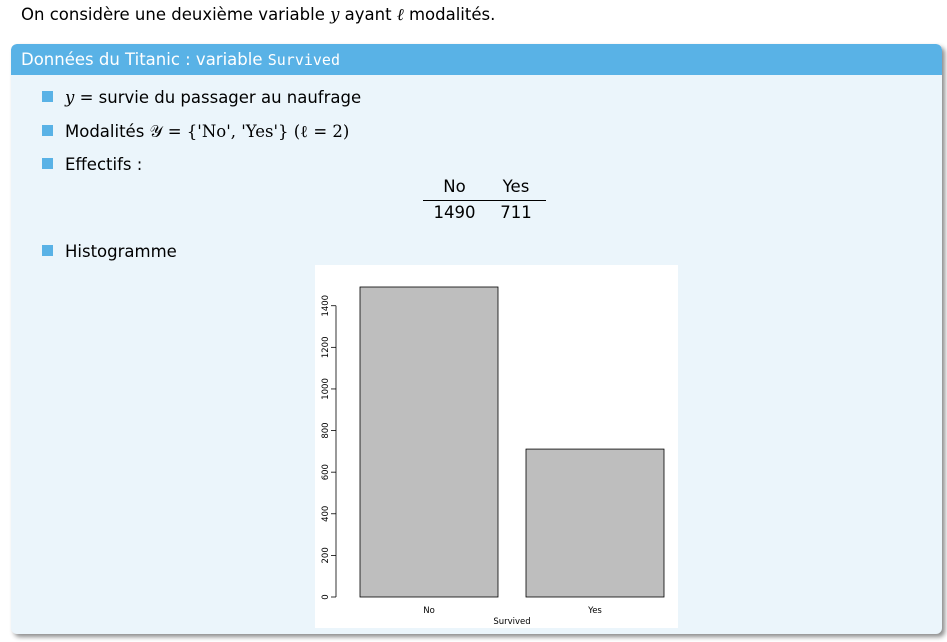 This screenshot has width=947, height=642. Describe the element at coordinates (429, 611) in the screenshot. I see `x-tick-label: No` at that location.